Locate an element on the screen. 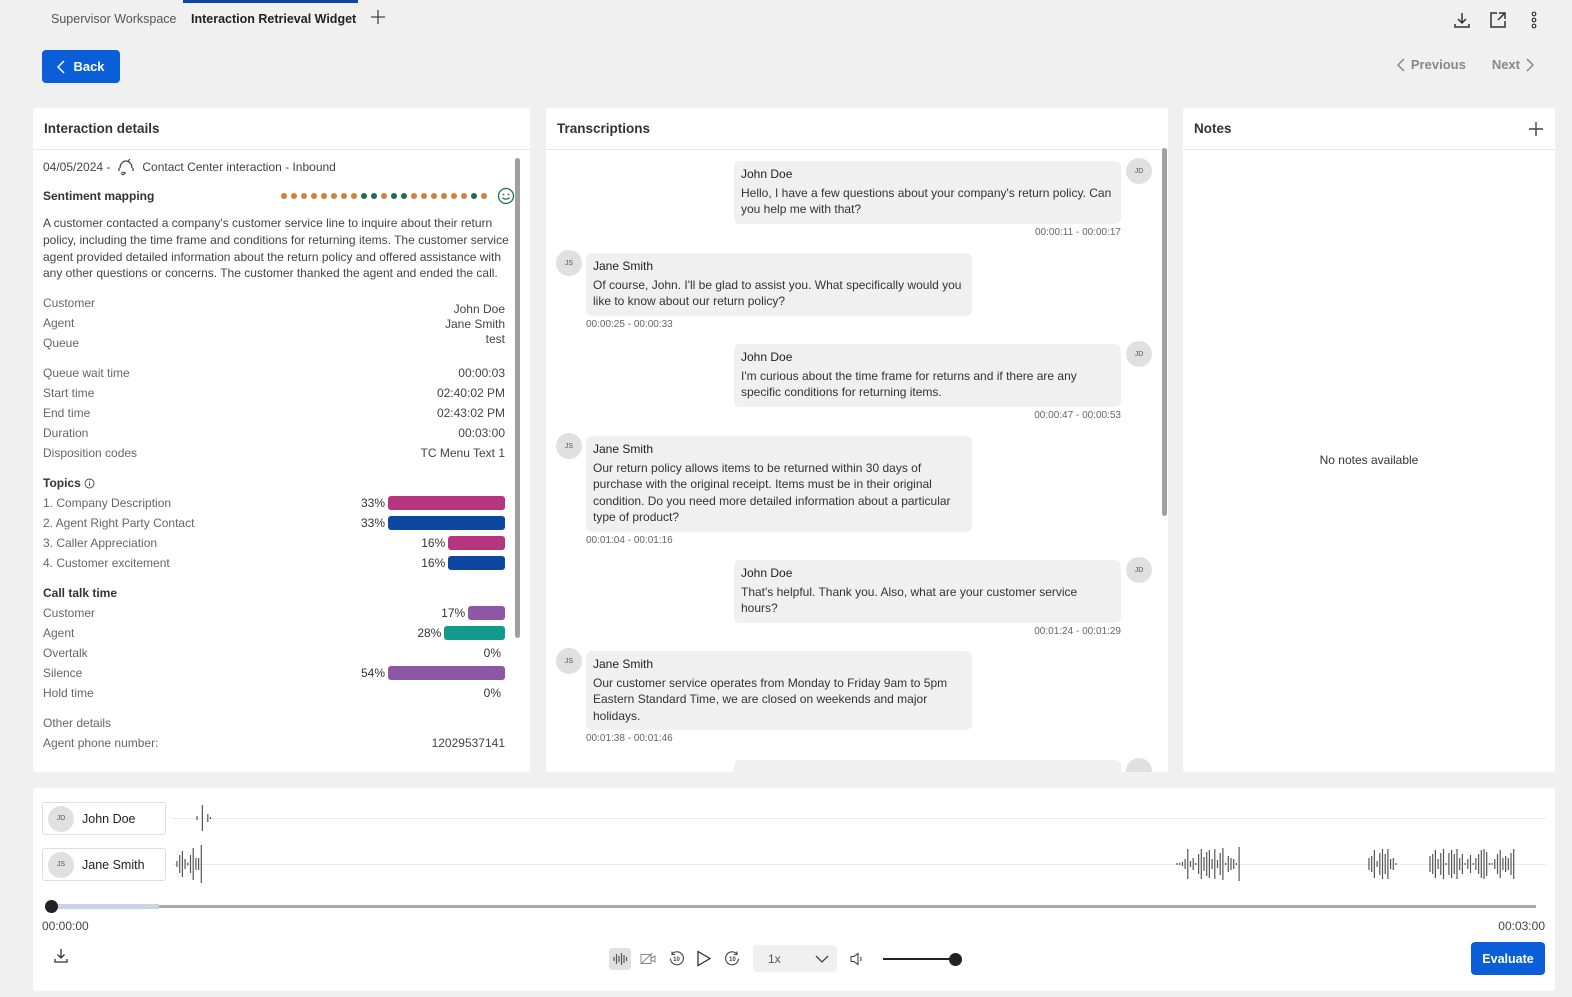 Image resolution: width=1572 pixels, height=997 pixels. download-button is located at coordinates (1462, 20).